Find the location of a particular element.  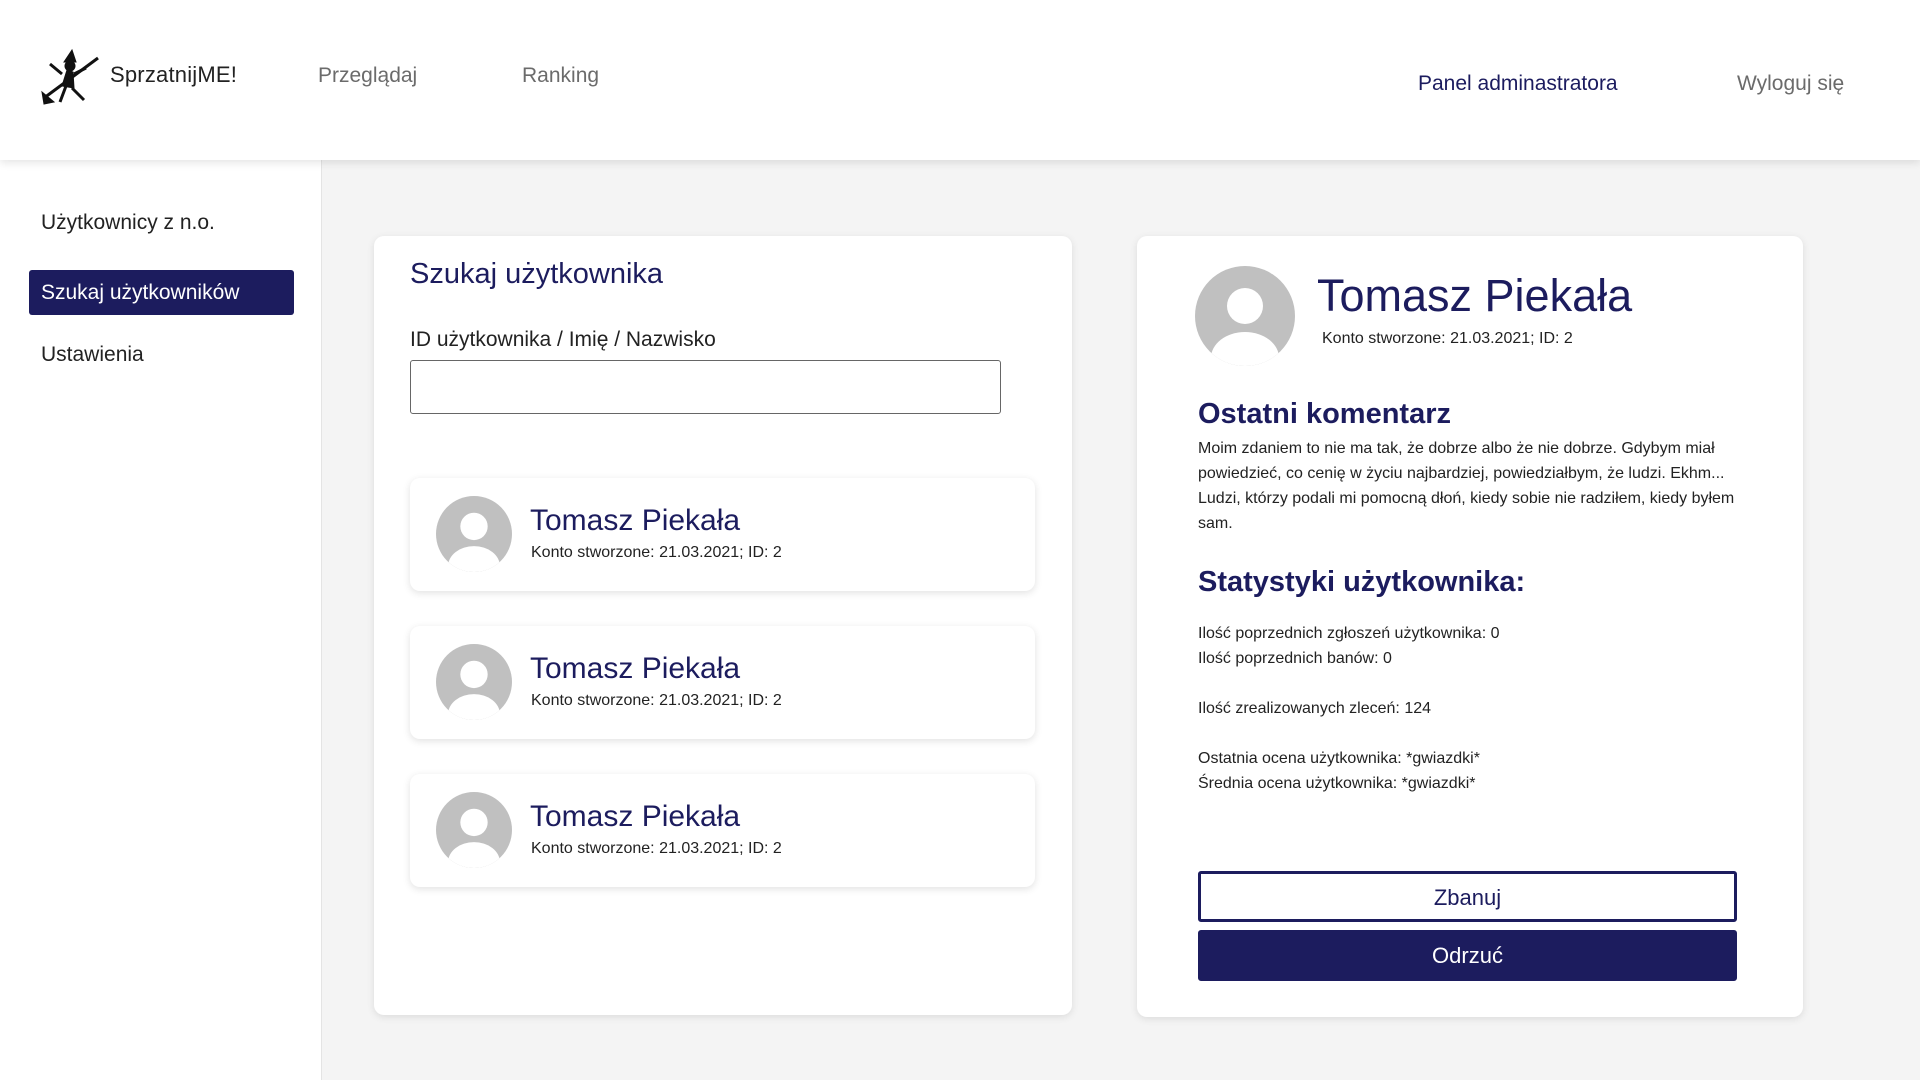

stat-orders-completed: Ilość zrealizowanych zleceń: 124 is located at coordinates (1315, 708).